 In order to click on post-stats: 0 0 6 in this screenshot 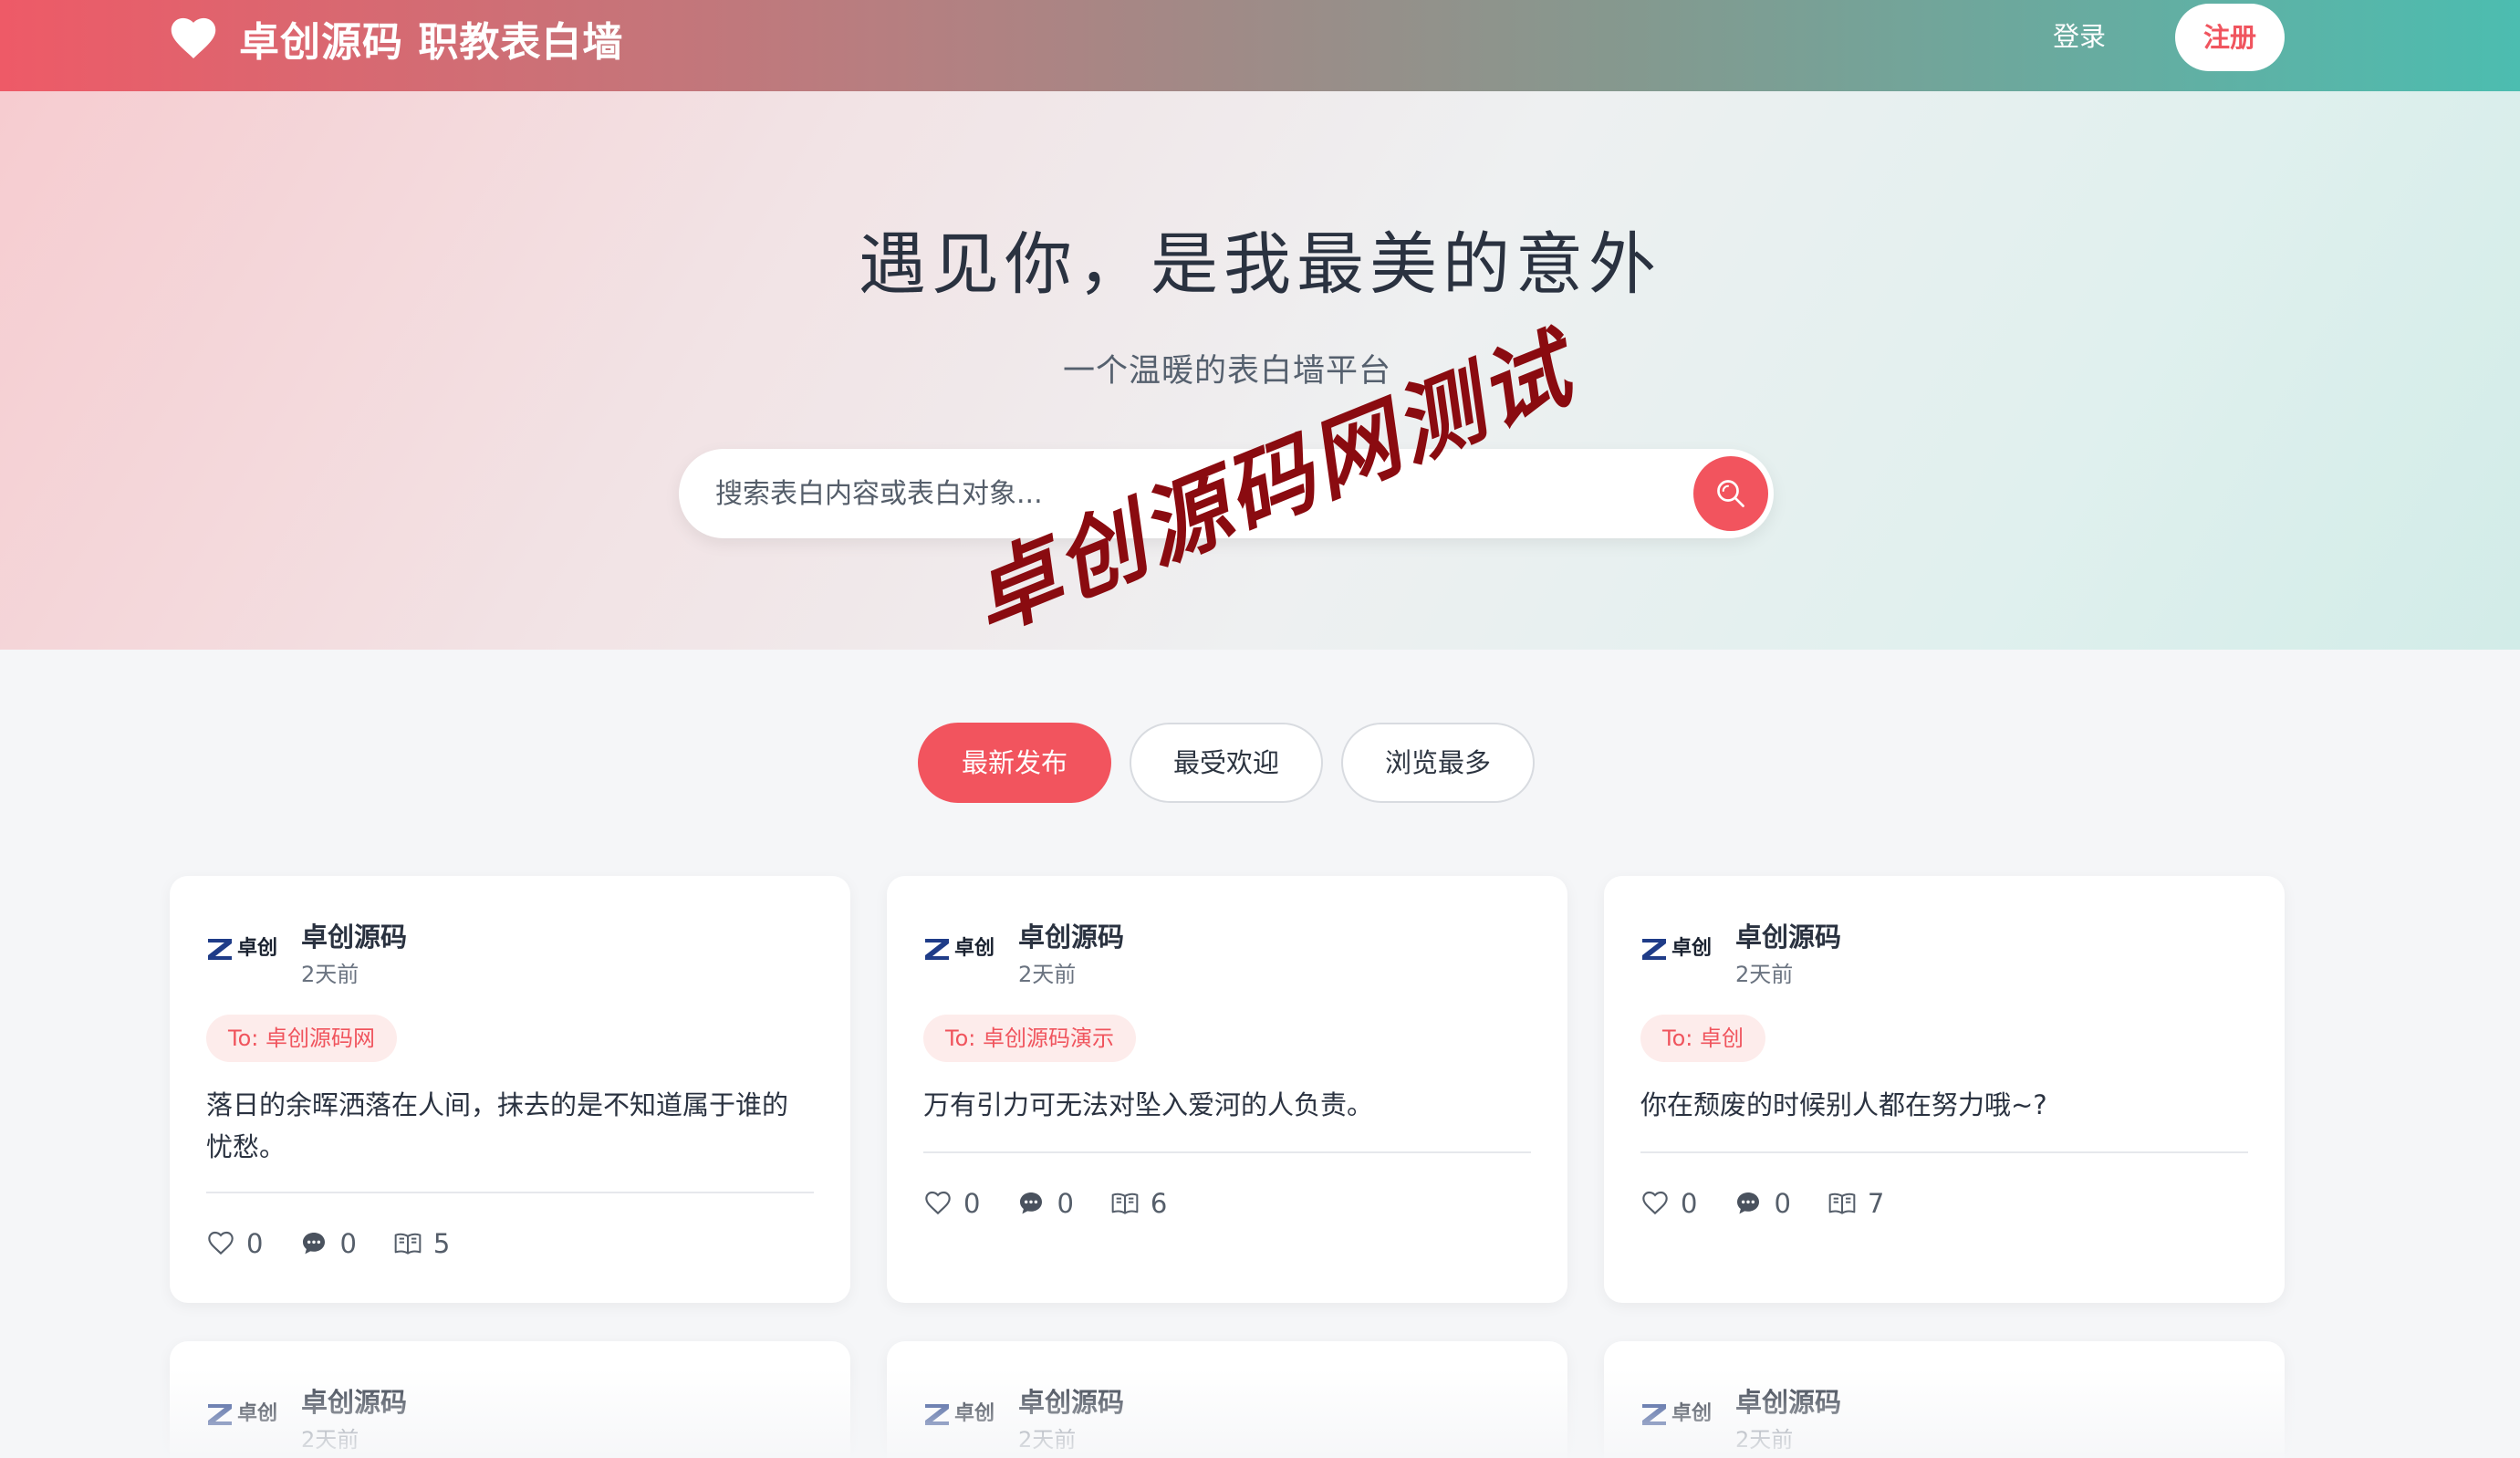, I will do `click(1063, 1204)`.